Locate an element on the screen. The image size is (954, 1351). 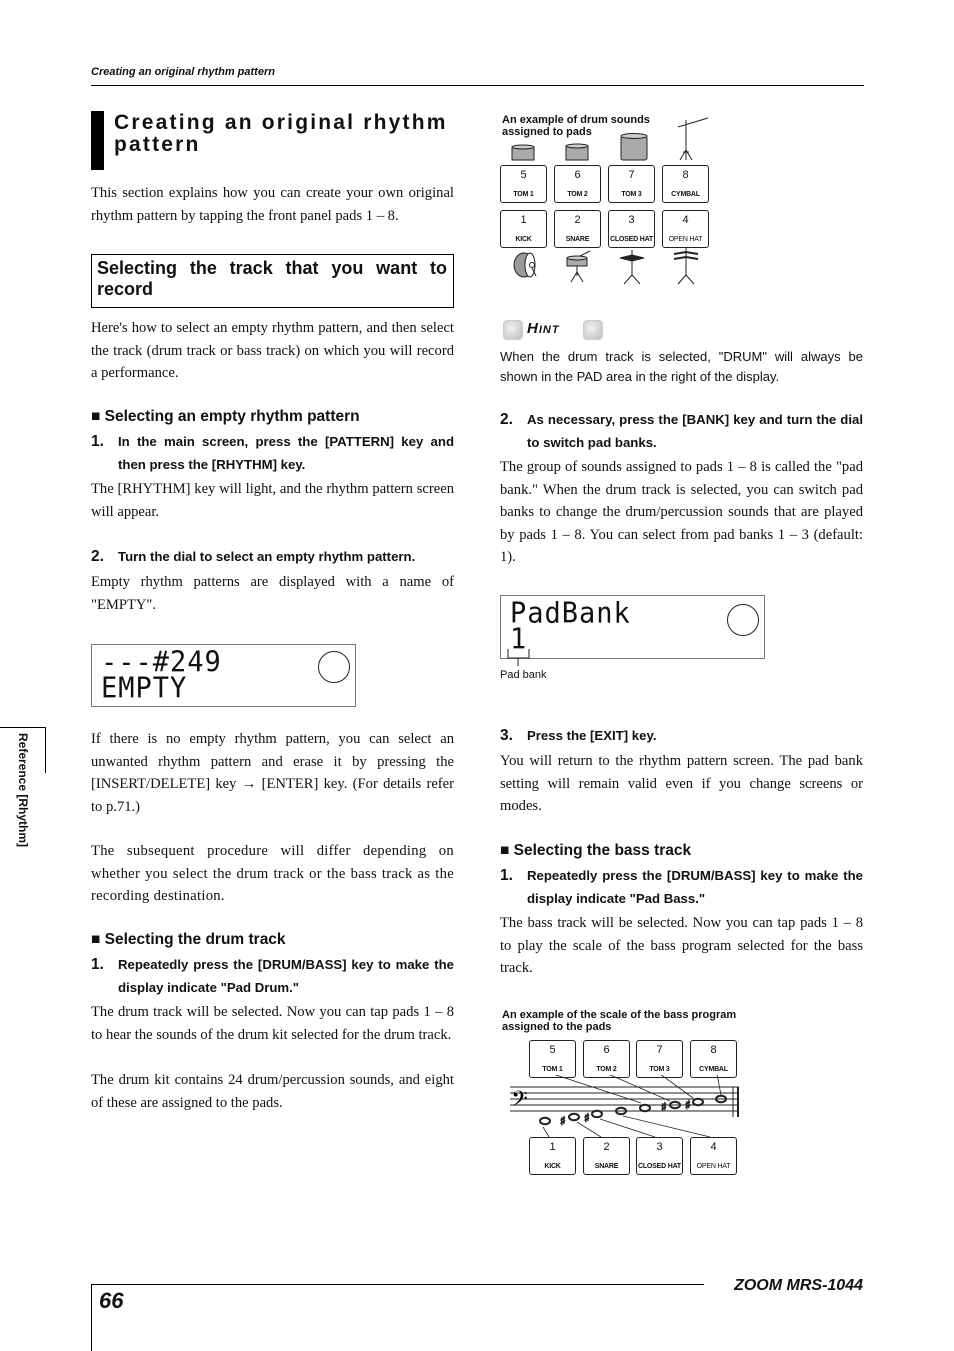
heading-drum-track: ■ Selecting the drum track is located at coordinates (188, 939).